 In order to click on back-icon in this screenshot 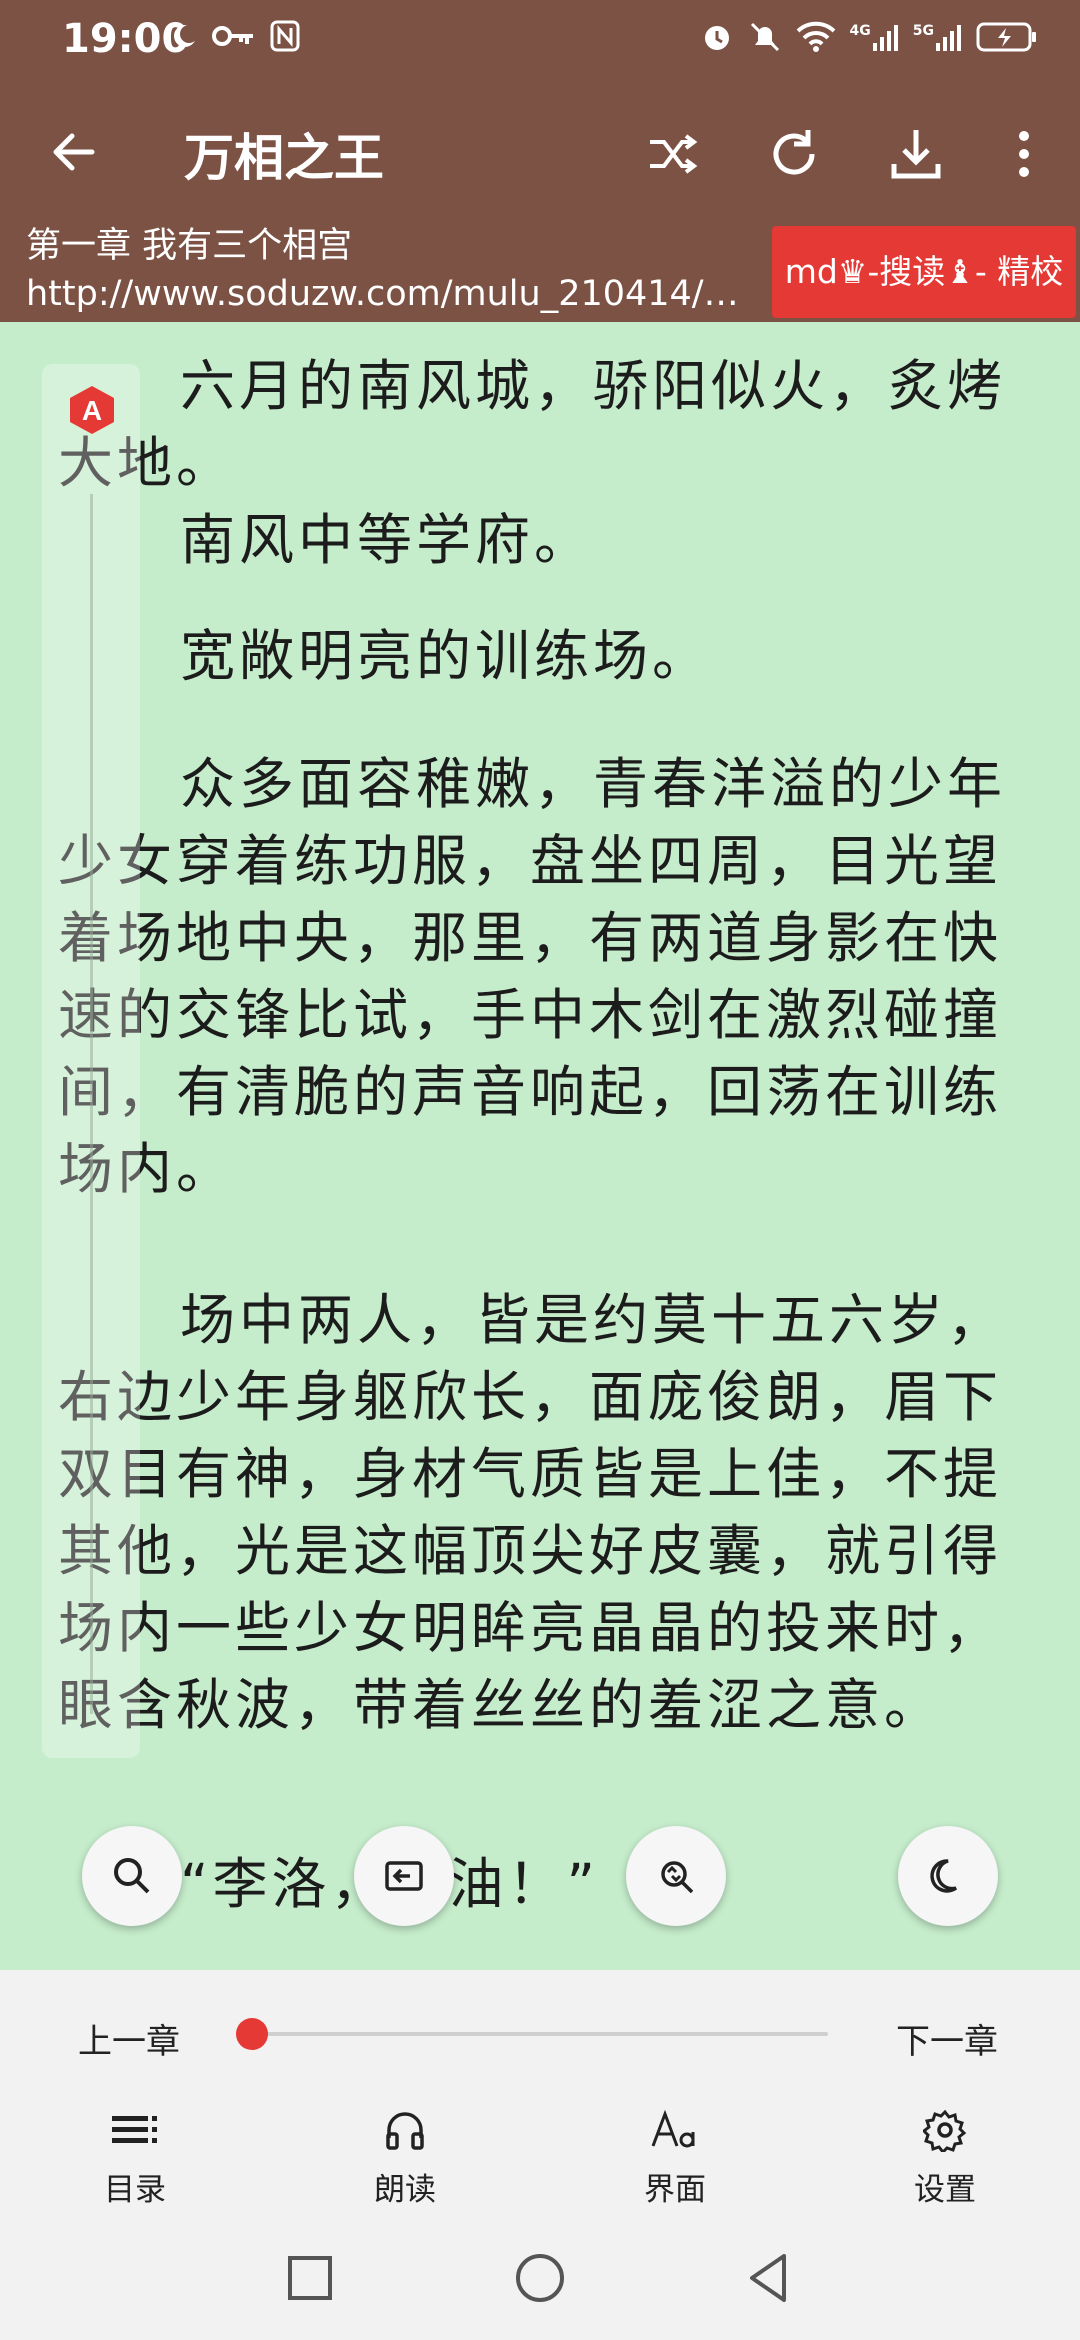, I will do `click(770, 2278)`.